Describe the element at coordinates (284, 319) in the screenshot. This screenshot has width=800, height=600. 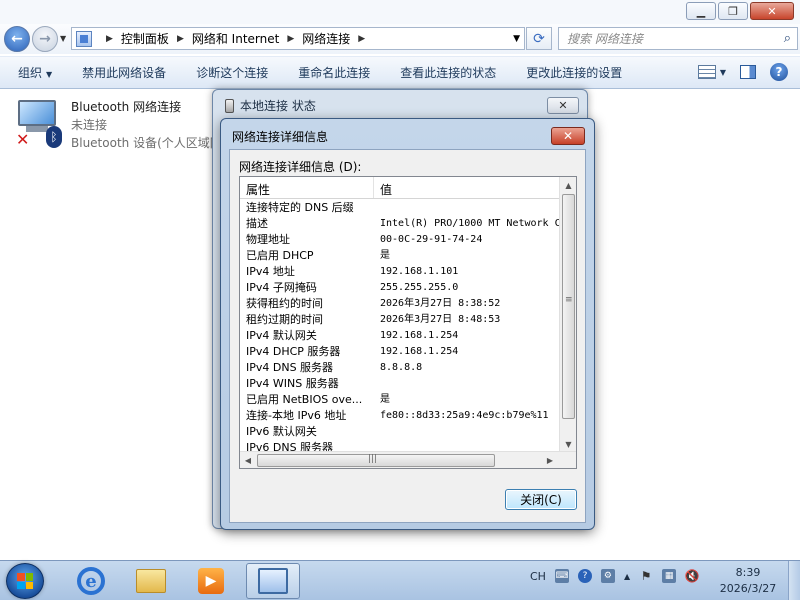
I see `property-cell: 租约过期的时间` at that location.